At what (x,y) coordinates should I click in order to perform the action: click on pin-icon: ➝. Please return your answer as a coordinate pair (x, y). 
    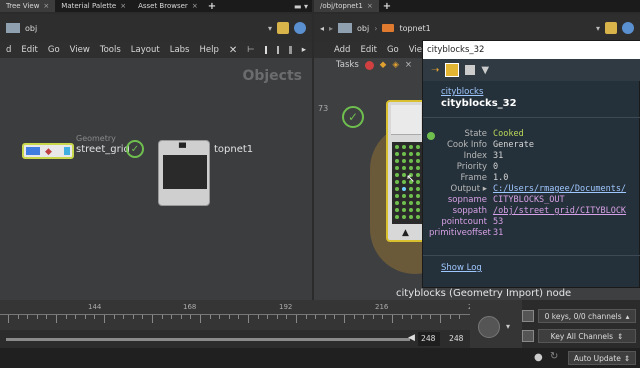
    Looking at the image, I should click on (435, 70).